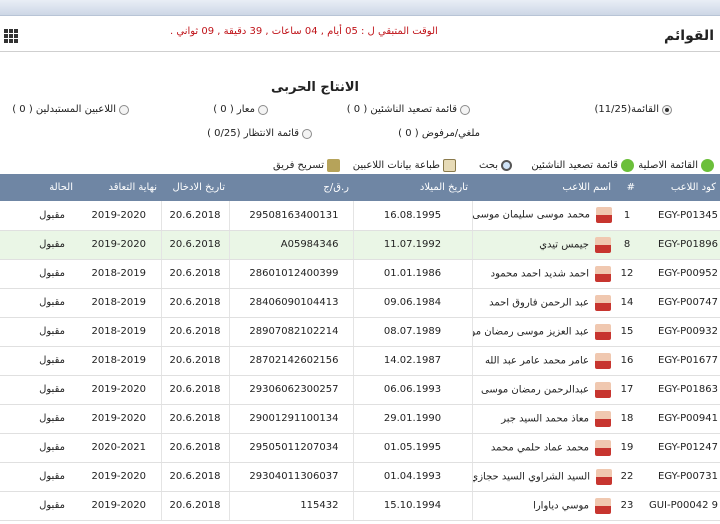  Describe the element at coordinates (291, 187) in the screenshot. I see `col-nid: ر.ق/ج` at that location.